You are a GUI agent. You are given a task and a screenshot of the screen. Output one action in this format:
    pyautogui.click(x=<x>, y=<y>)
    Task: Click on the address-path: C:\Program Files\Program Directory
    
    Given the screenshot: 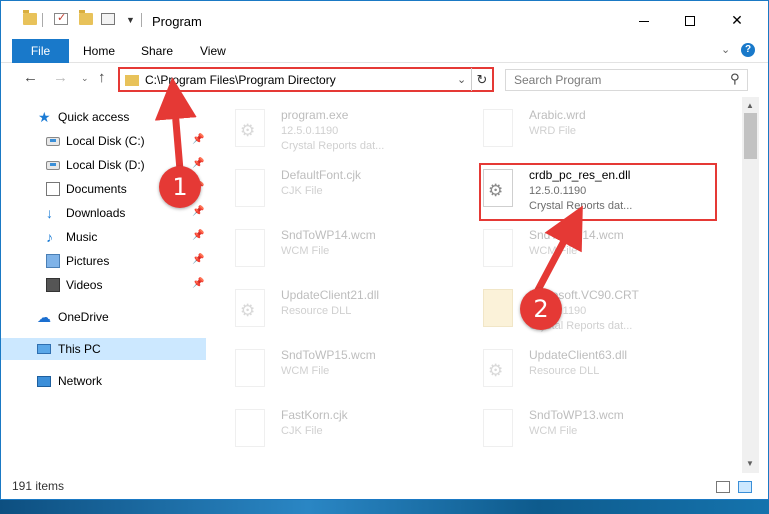 What is the action you would take?
    pyautogui.click(x=240, y=80)
    